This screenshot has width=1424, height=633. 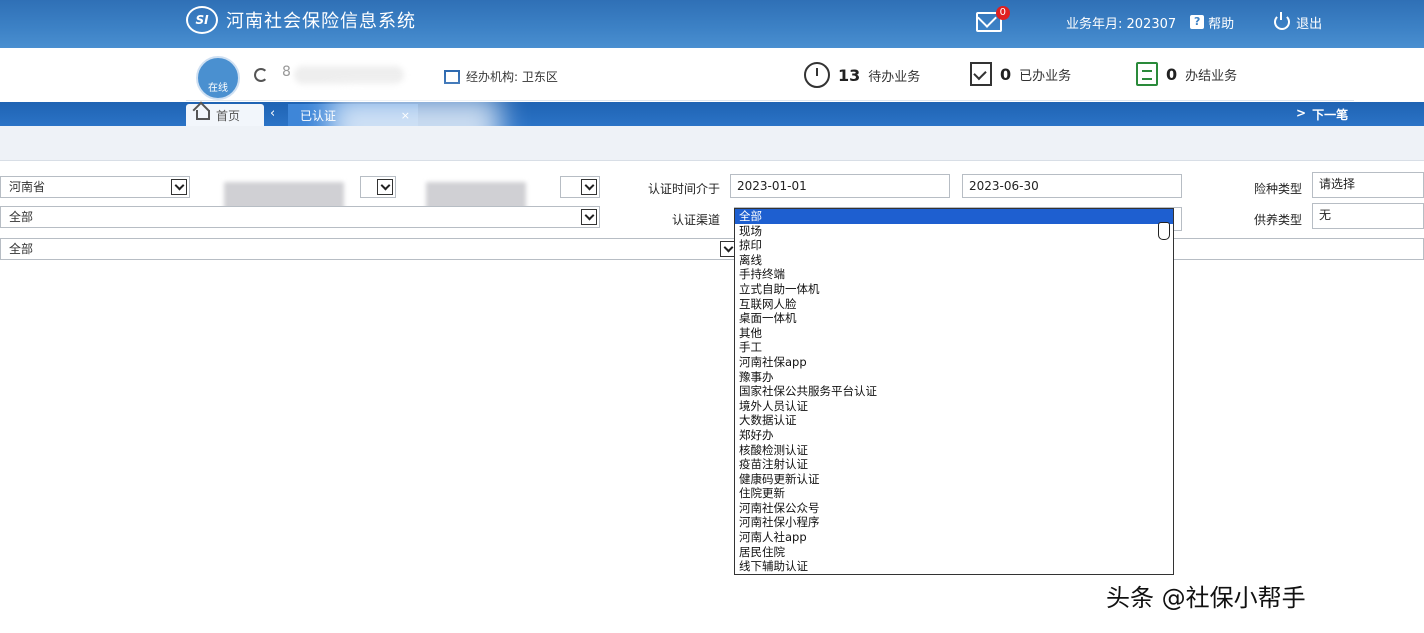 I want to click on dropdown-option: 国家社保公共服务平台认证, so click(x=954, y=391).